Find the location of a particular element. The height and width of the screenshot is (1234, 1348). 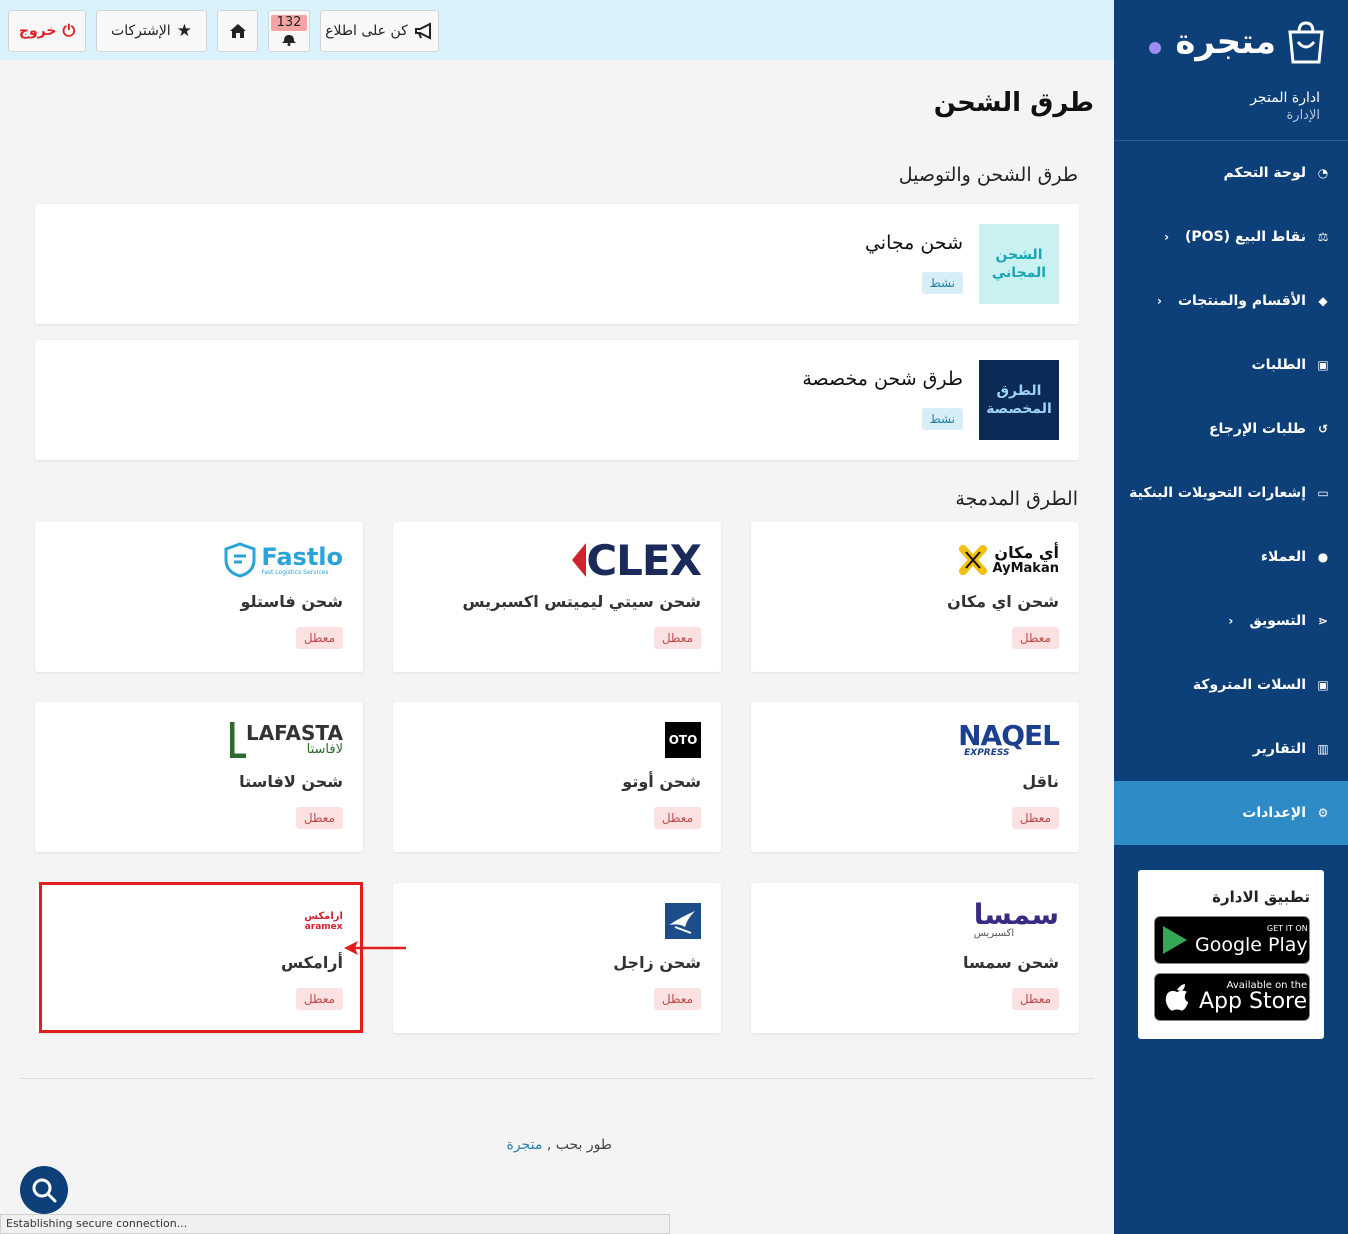

aymakan-logo-en: AyMakan is located at coordinates (1025, 568).